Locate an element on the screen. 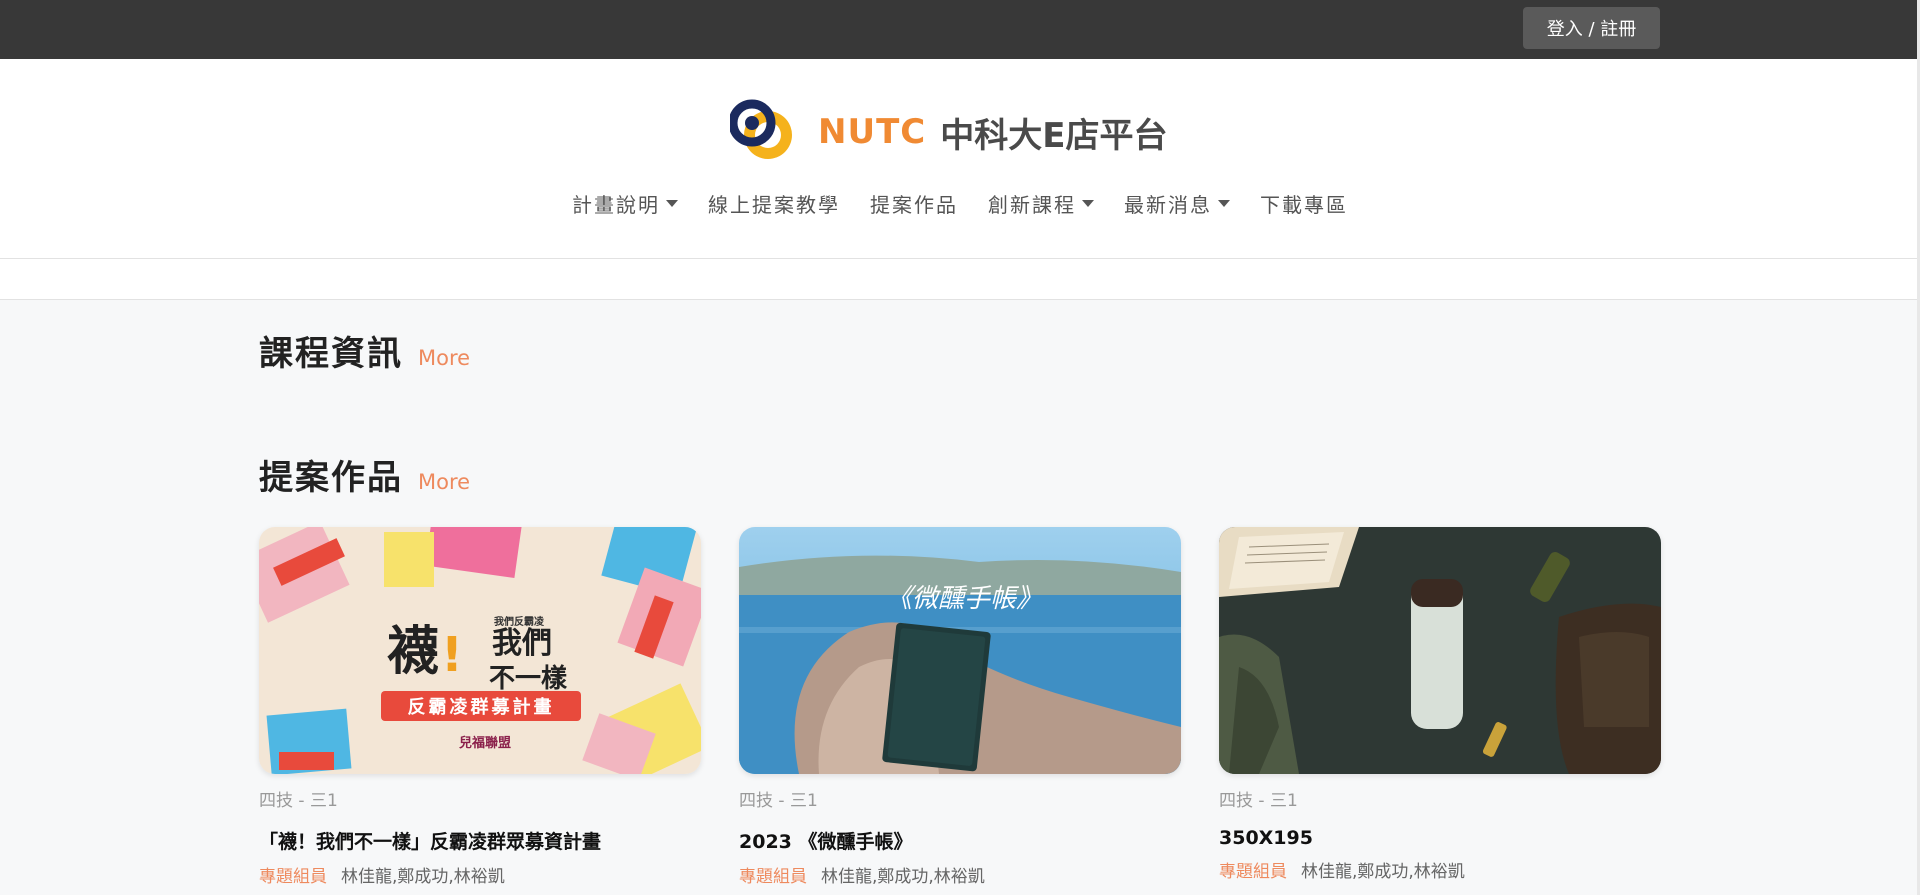 Image resolution: width=1920 pixels, height=895 pixels. proposal-card: 四技 - 三1 350X195 專題組員 林佳龍,鄭成功,林裕凱 is located at coordinates (1440, 707).